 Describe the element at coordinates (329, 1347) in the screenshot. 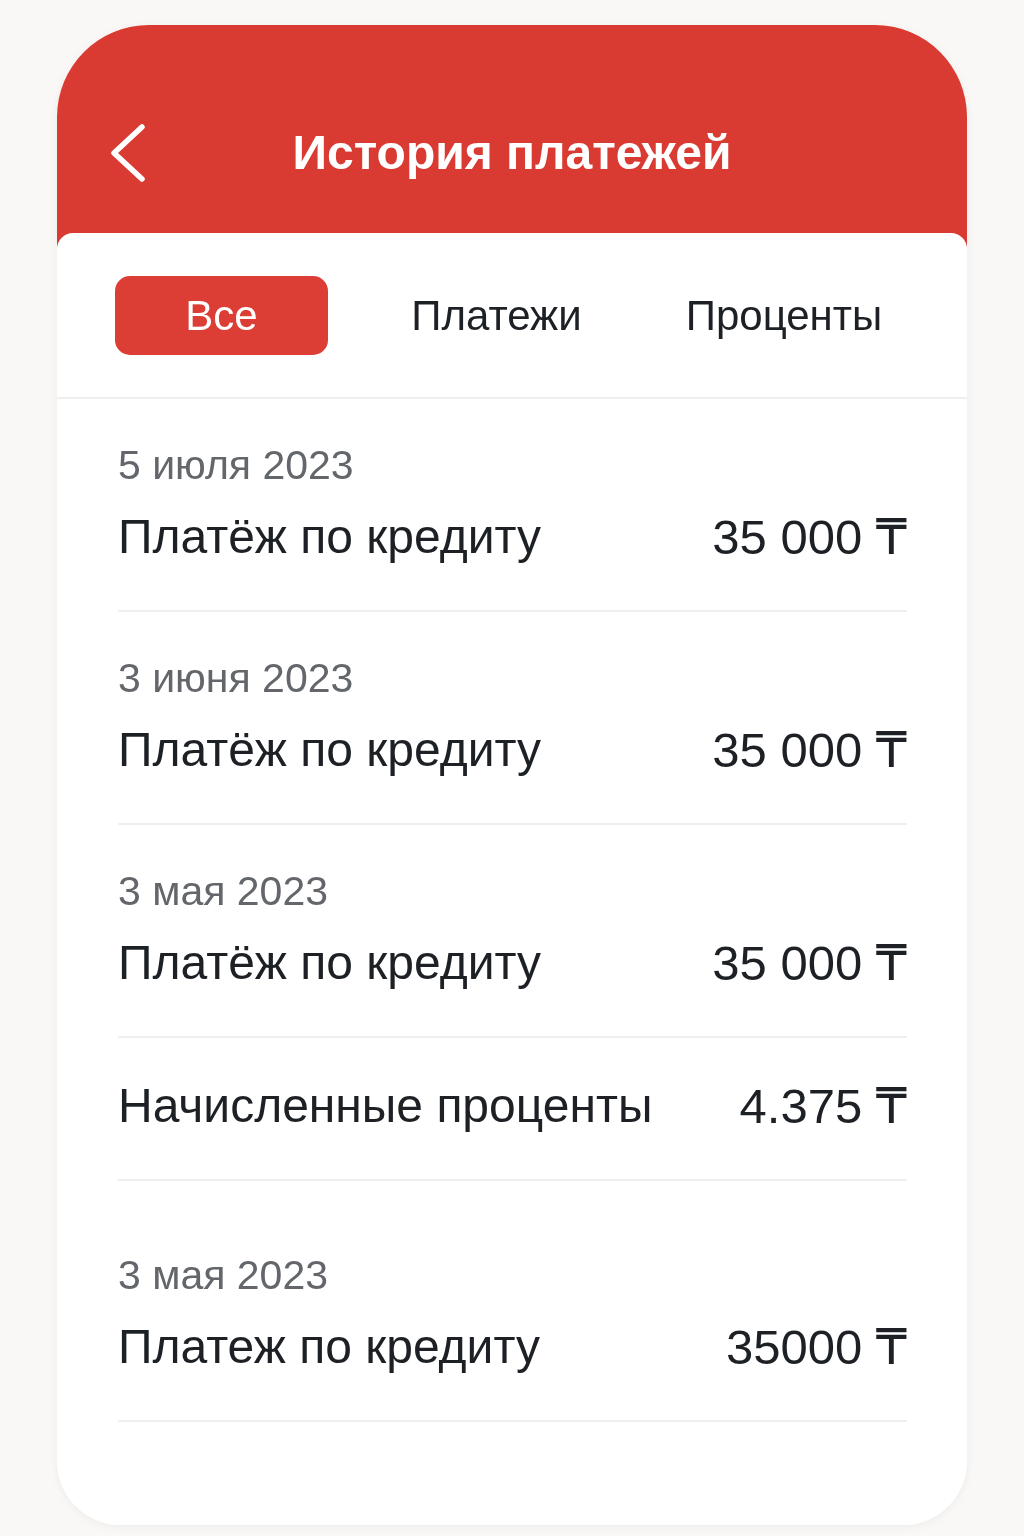

I see `transaction-title: Платеж по кредиту` at that location.